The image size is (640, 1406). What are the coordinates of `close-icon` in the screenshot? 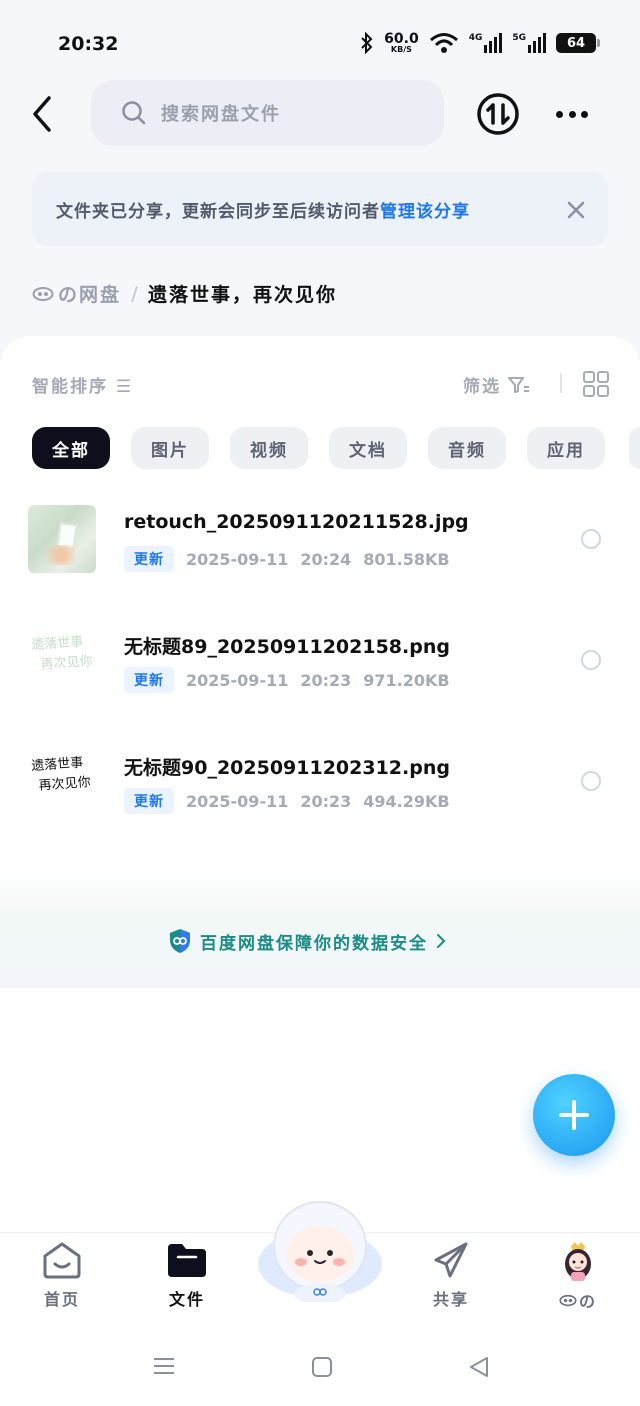 It's located at (576, 210).